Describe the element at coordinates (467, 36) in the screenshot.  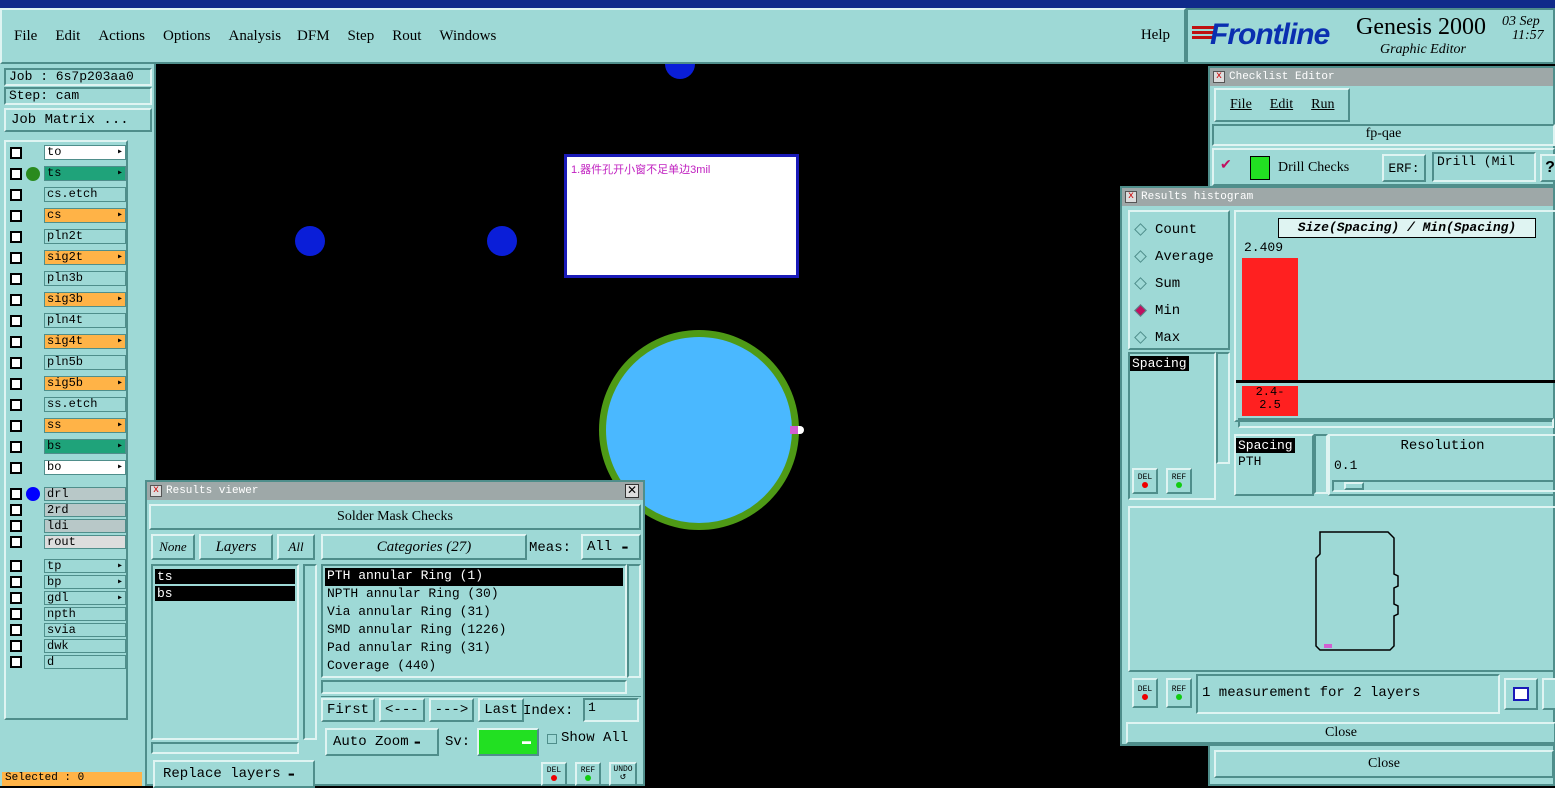
I see `menu-windows: Windows` at that location.